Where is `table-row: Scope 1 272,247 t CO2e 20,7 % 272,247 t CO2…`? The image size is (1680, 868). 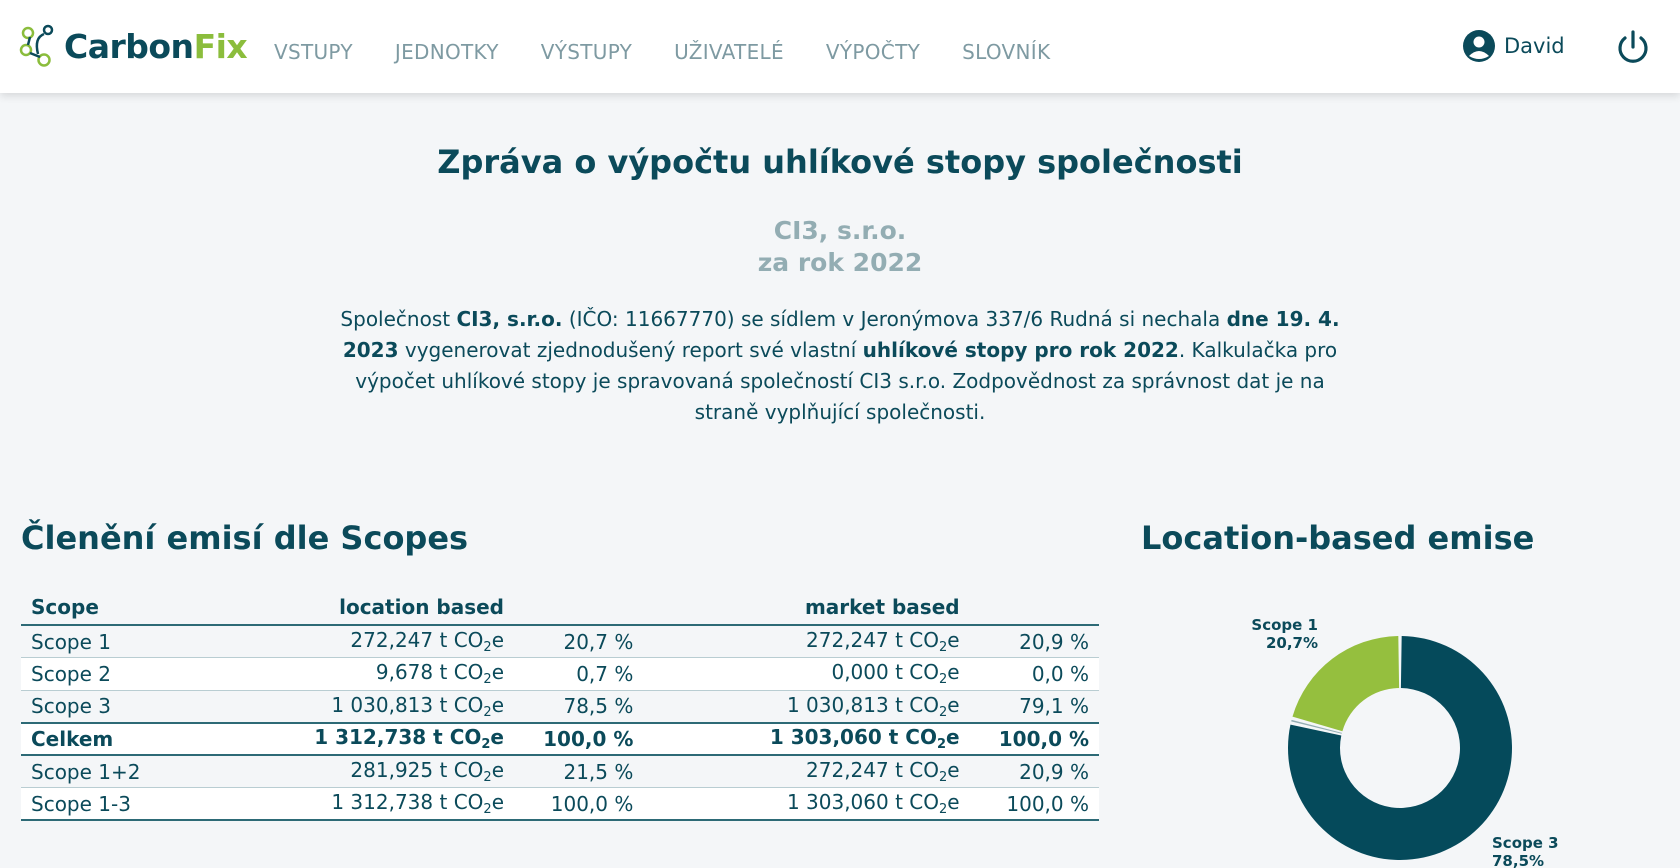 table-row: Scope 1 272,247 t CO2e 20,7 % 272,247 t CO2… is located at coordinates (560, 641).